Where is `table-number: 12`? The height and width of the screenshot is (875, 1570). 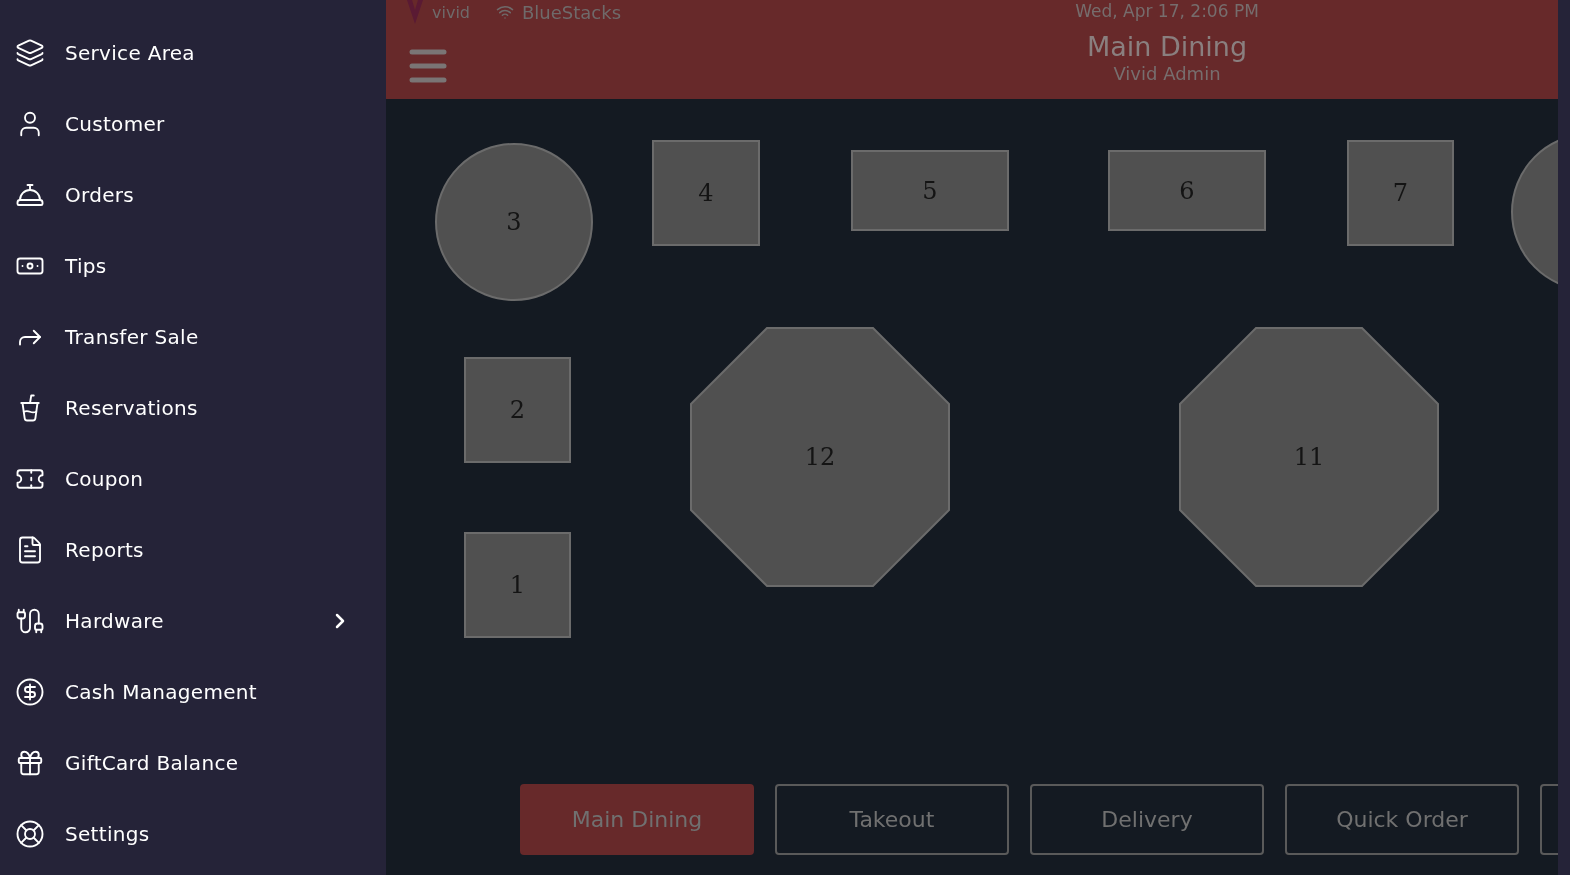
table-number: 12 is located at coordinates (820, 457).